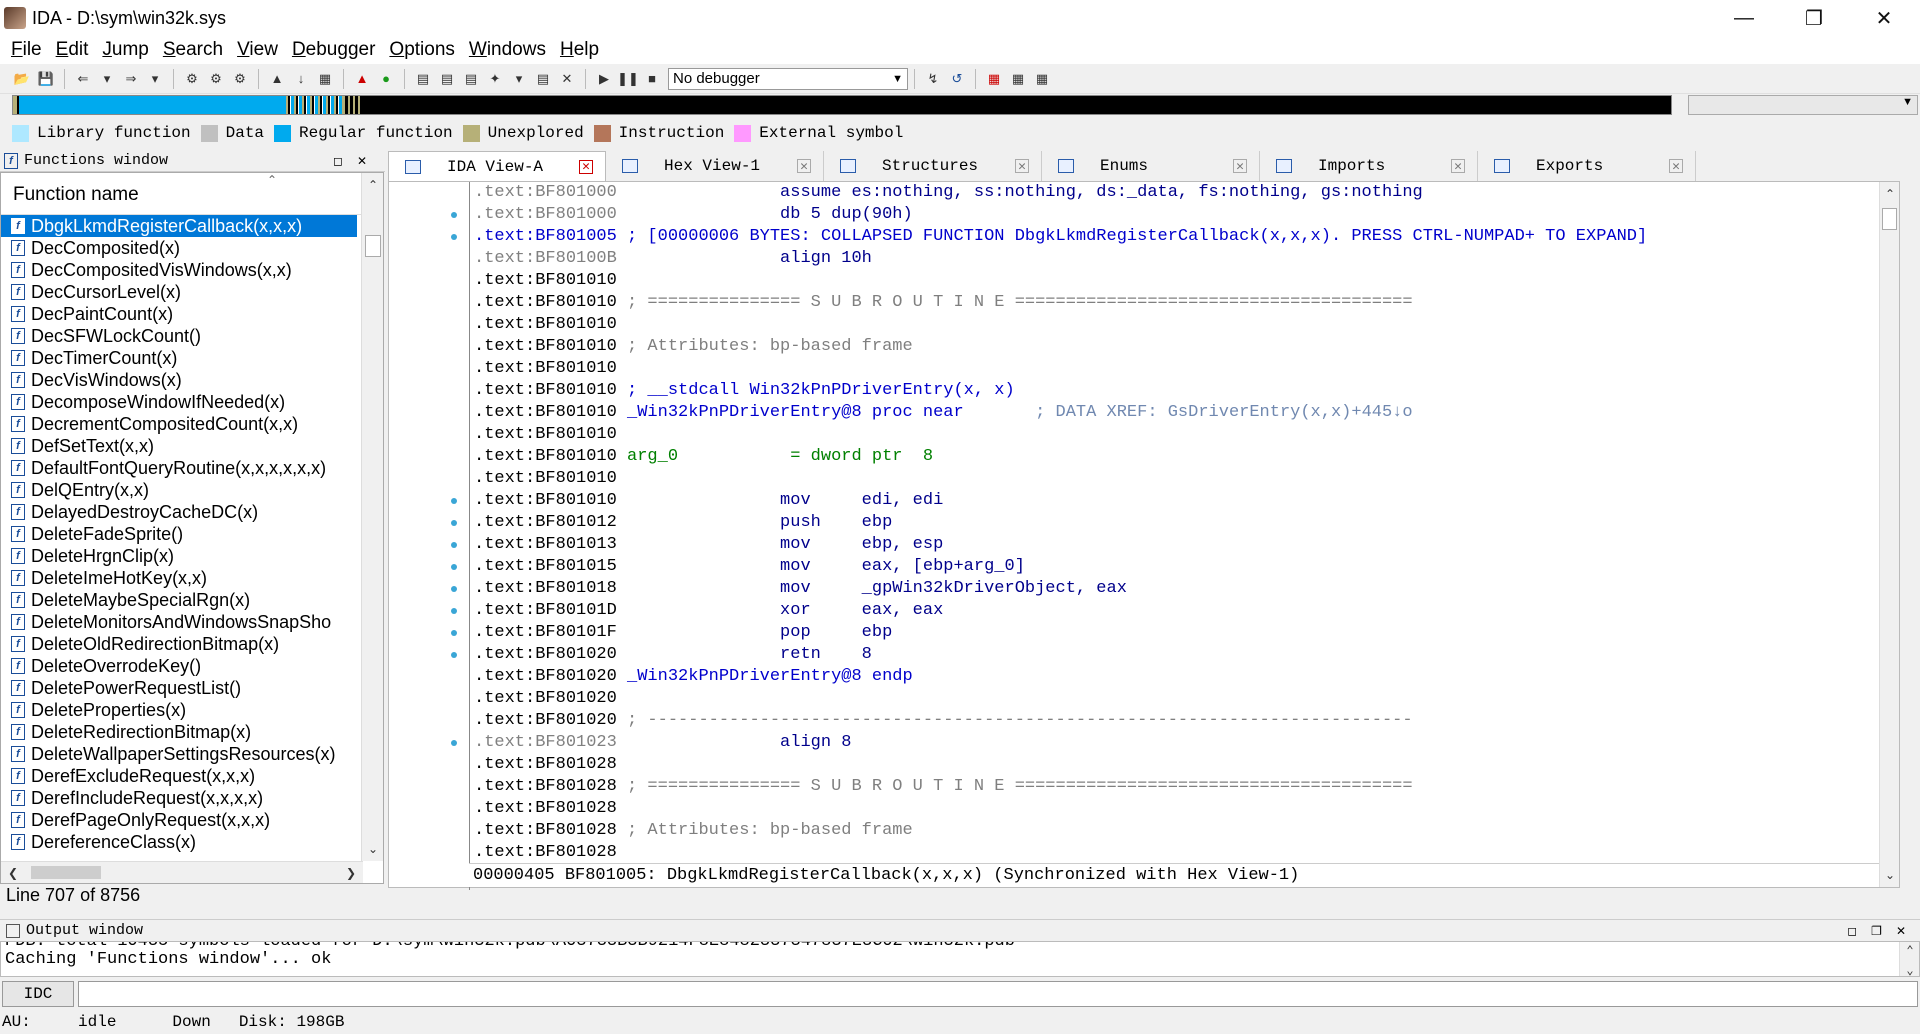  What do you see at coordinates (179, 820) in the screenshot?
I see `function-row: f DerefPageOnlyRequest(x,x,x)` at bounding box center [179, 820].